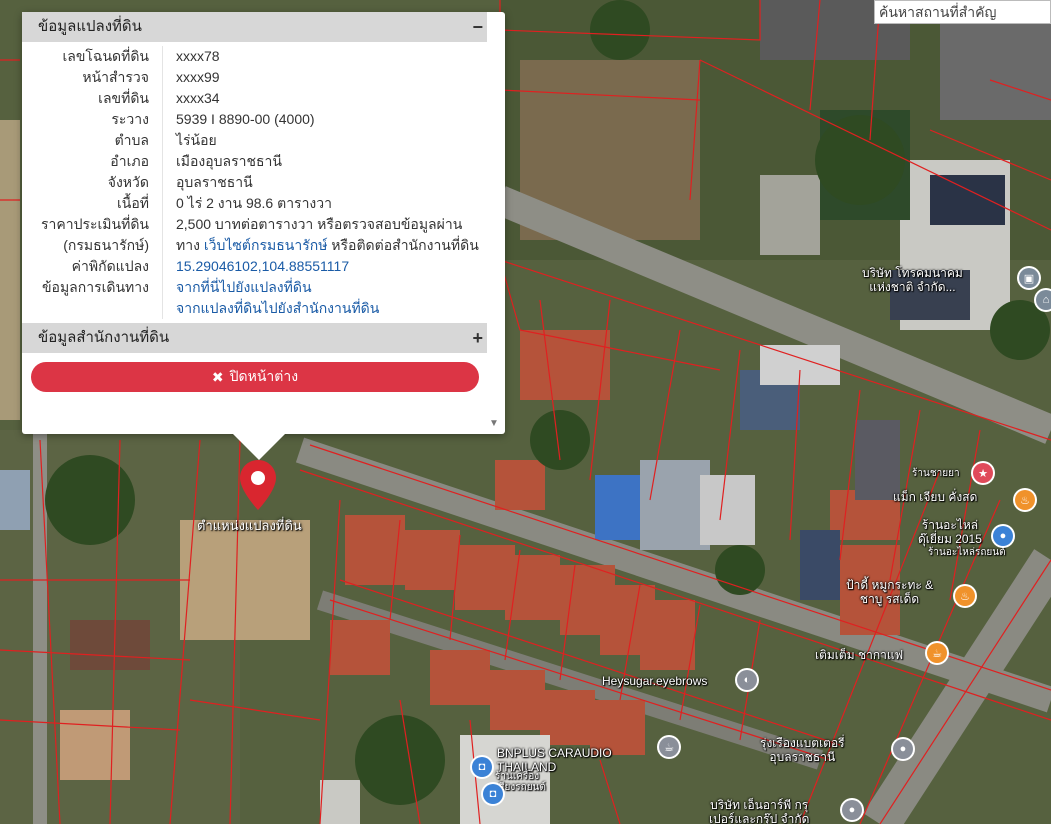 This screenshot has width=1051, height=824. What do you see at coordinates (131, 140) in the screenshot?
I see `row-key: ตำบล` at bounding box center [131, 140].